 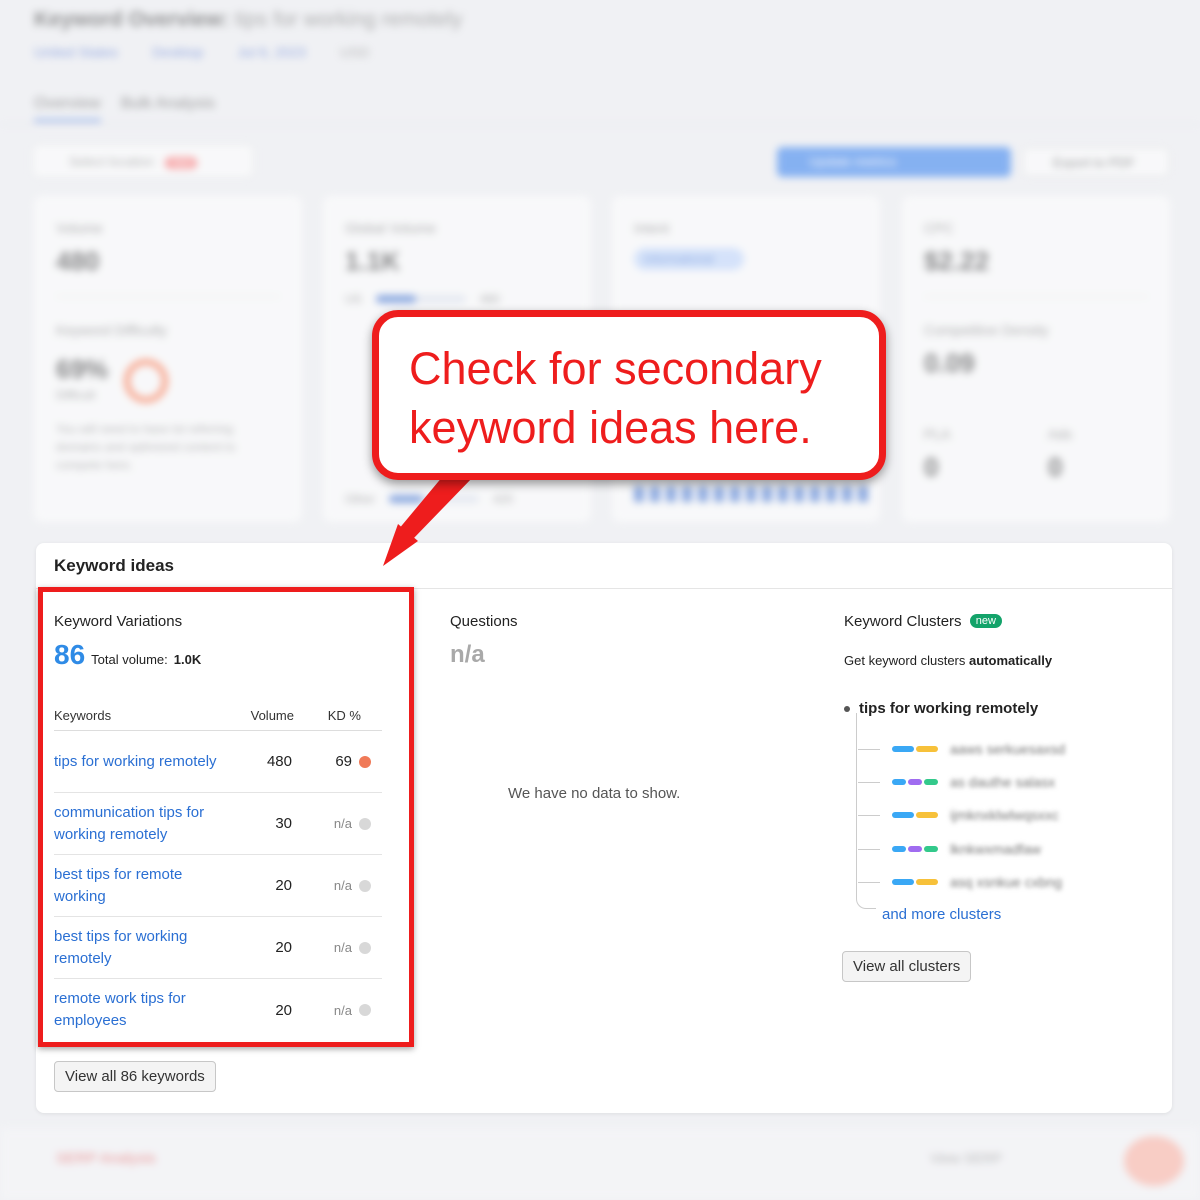 I want to click on questions-section: Questions n/a, so click(x=640, y=640).